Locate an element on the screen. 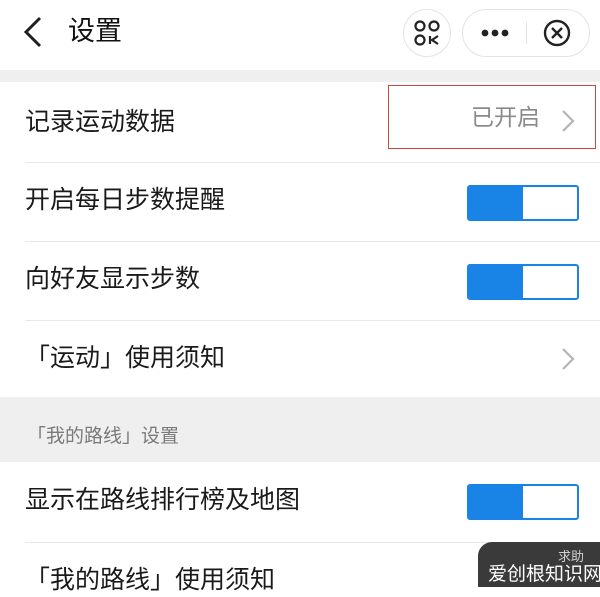 This screenshot has width=600, height=597. close-button is located at coordinates (558, 33).